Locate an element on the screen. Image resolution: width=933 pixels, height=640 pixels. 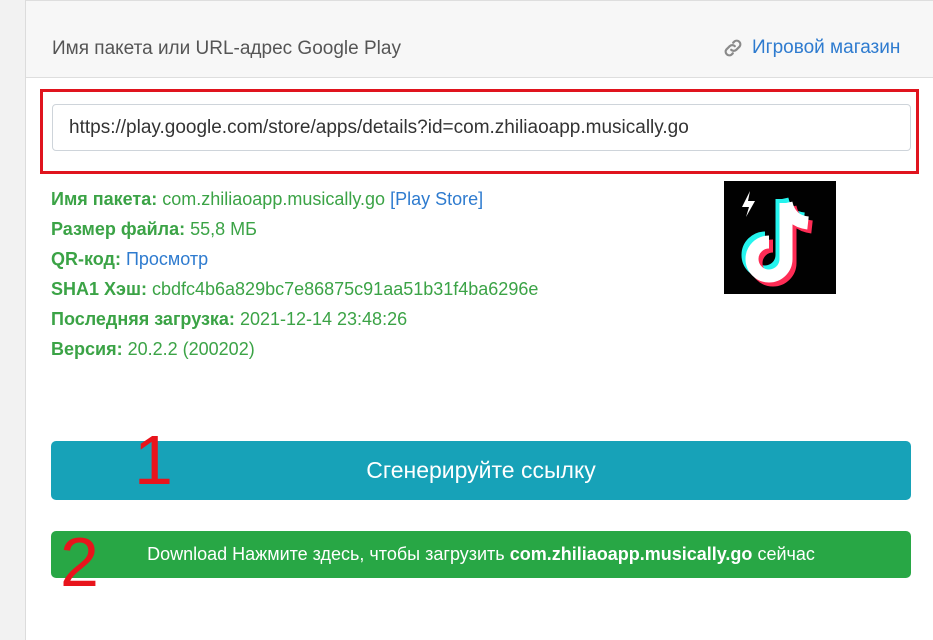
last-download-value: 2021-12-14 23:48:26 is located at coordinates (323, 319).